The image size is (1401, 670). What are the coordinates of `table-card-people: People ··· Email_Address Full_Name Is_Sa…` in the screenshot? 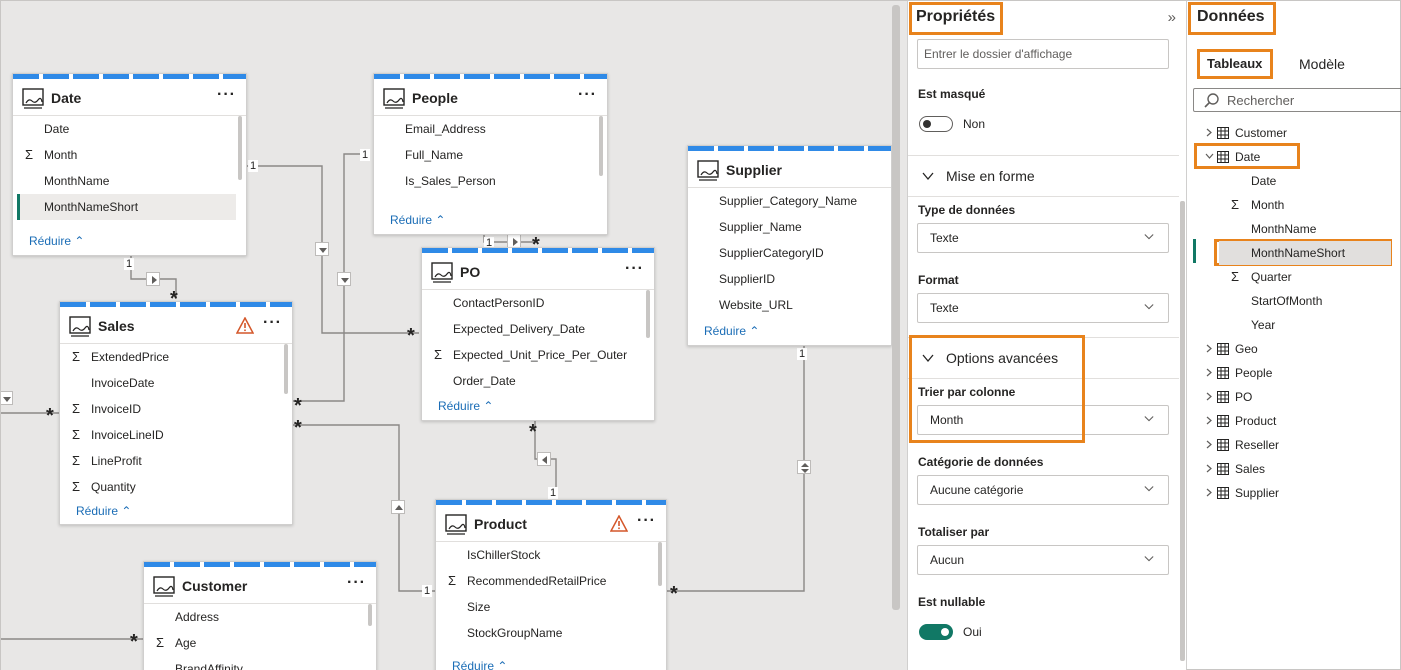 It's located at (490, 154).